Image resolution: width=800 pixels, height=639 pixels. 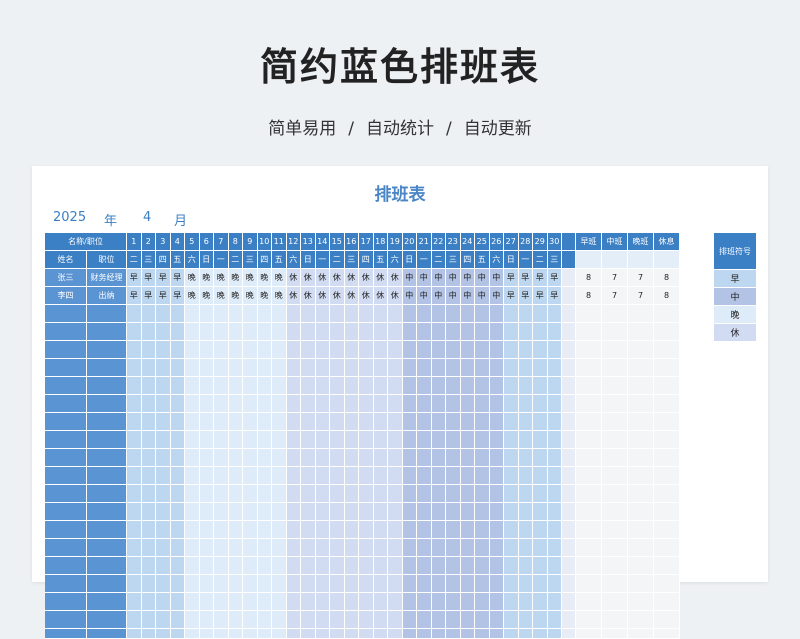 I want to click on shift-cell: 中, so click(x=496, y=278).